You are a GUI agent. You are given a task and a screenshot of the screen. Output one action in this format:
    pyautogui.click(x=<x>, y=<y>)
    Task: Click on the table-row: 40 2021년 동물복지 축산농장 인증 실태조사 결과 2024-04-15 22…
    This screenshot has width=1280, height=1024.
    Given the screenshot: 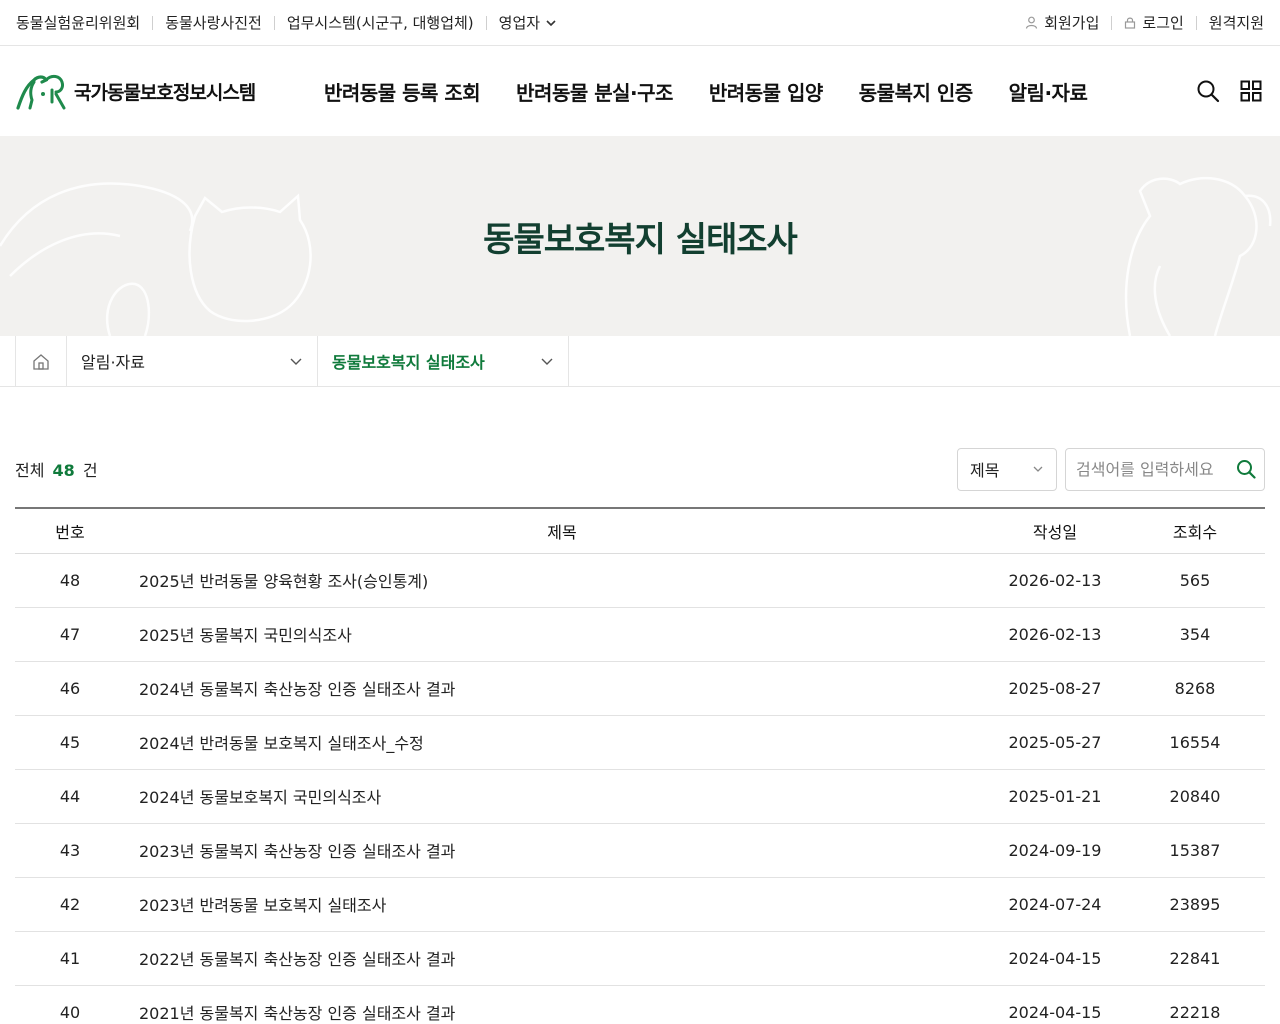 What is the action you would take?
    pyautogui.click(x=640, y=1004)
    